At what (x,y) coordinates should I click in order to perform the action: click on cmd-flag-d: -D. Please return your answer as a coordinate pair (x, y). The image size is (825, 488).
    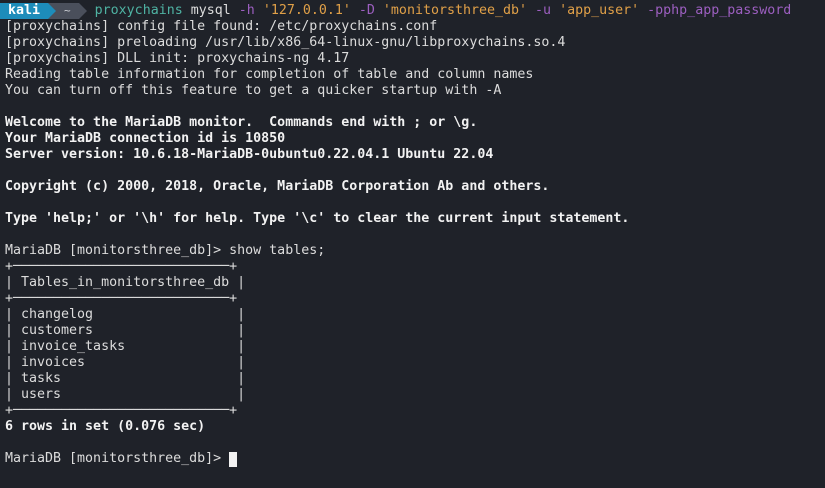
    Looking at the image, I should click on (366, 10).